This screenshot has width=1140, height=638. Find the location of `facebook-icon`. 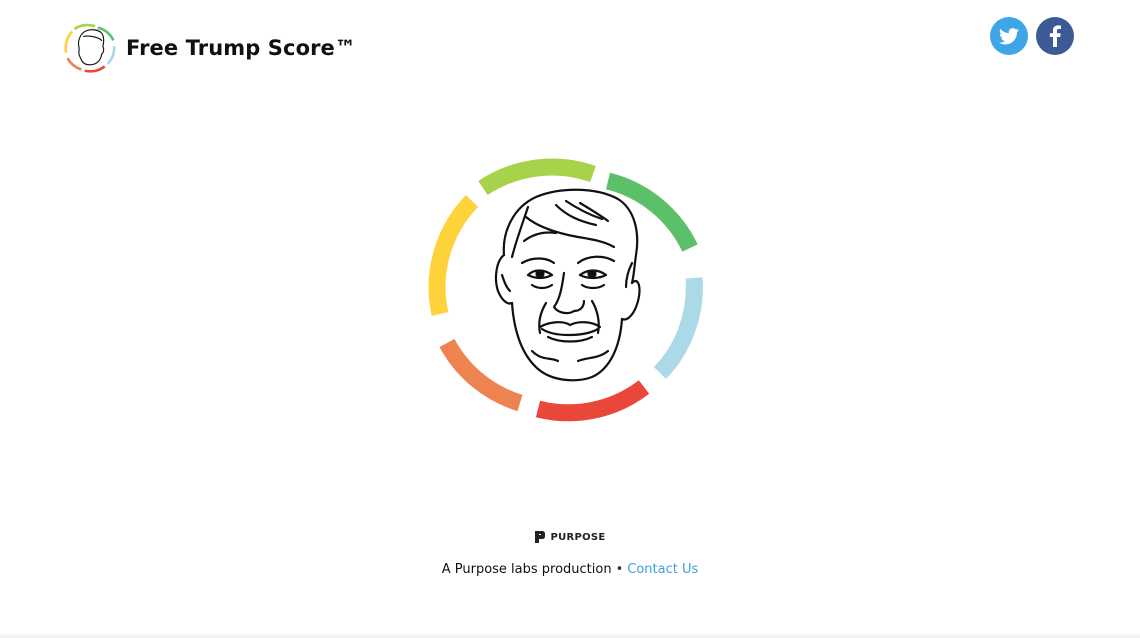

facebook-icon is located at coordinates (1055, 36).